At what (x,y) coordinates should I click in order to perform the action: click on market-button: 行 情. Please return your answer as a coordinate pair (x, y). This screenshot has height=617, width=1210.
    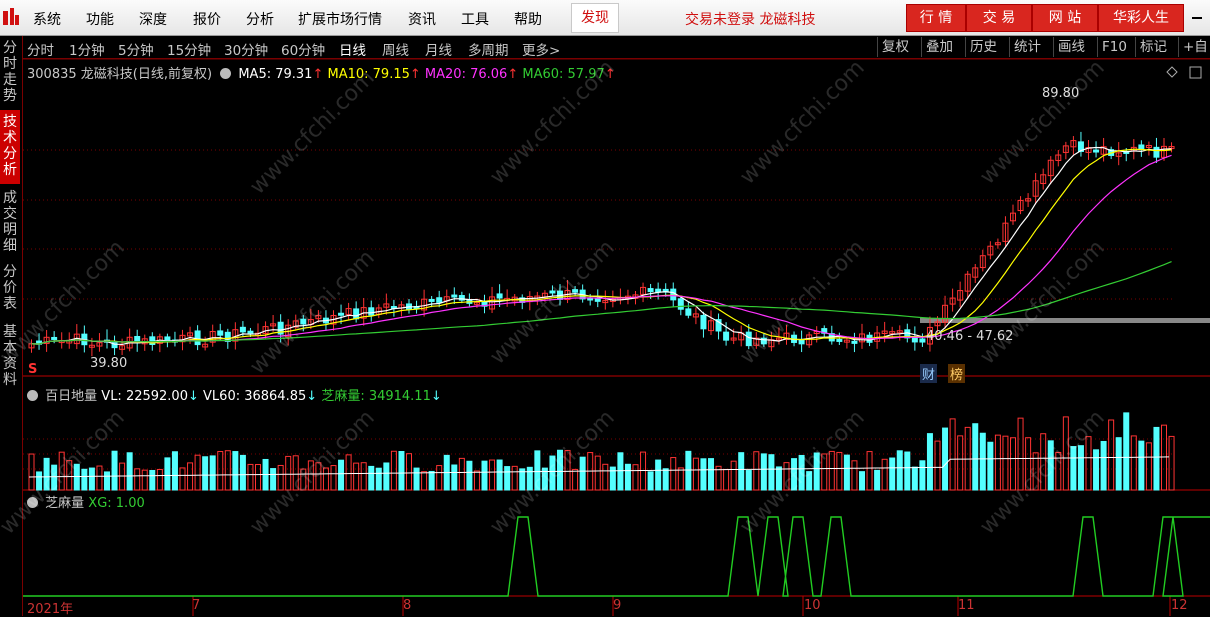
    Looking at the image, I should click on (936, 18).